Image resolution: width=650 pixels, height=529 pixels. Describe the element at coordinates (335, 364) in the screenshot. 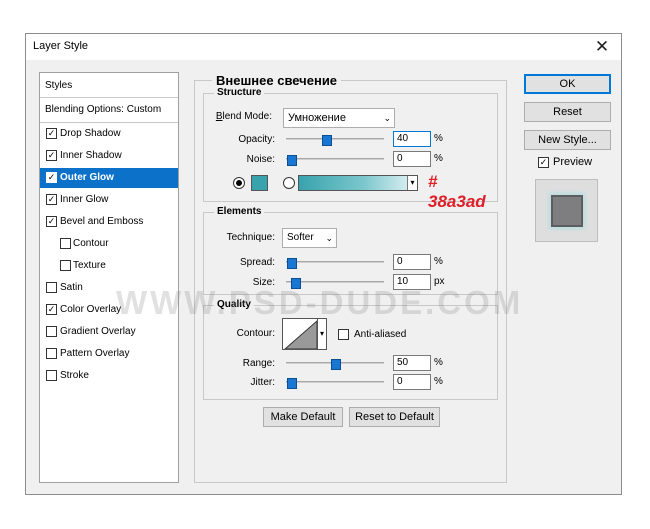

I see `range-slider` at that location.